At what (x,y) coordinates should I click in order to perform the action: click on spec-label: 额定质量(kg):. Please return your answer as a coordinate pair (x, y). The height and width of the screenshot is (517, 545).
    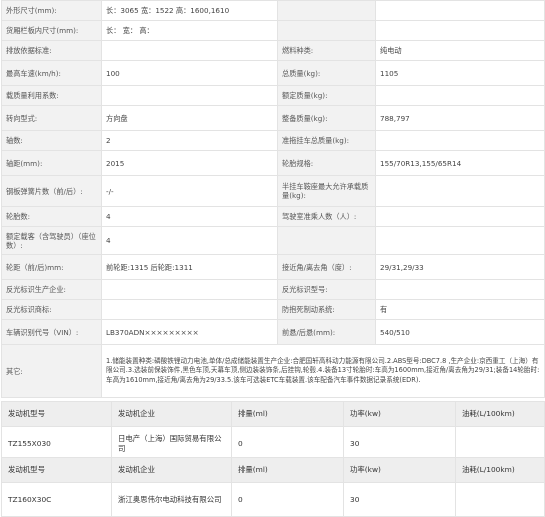
    Looking at the image, I should click on (326, 95).